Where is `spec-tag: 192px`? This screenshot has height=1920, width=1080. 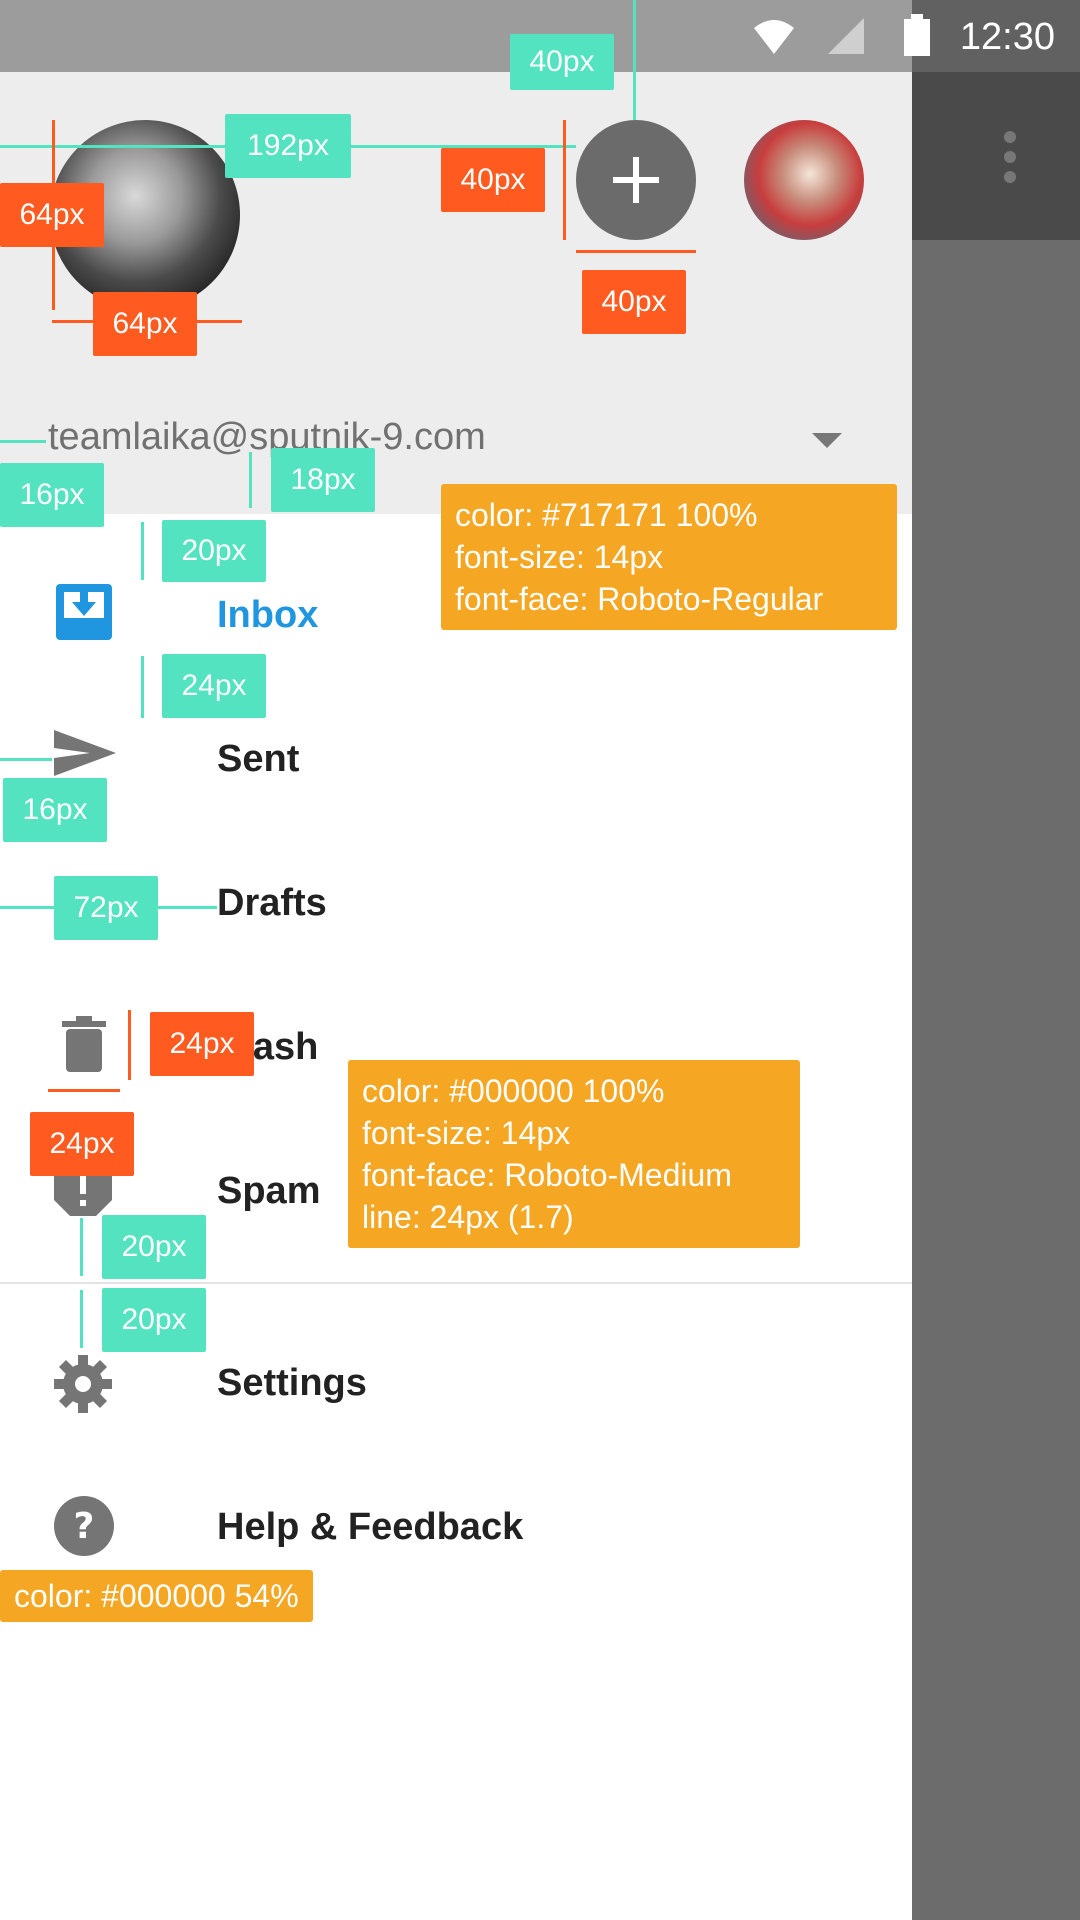 spec-tag: 192px is located at coordinates (288, 146).